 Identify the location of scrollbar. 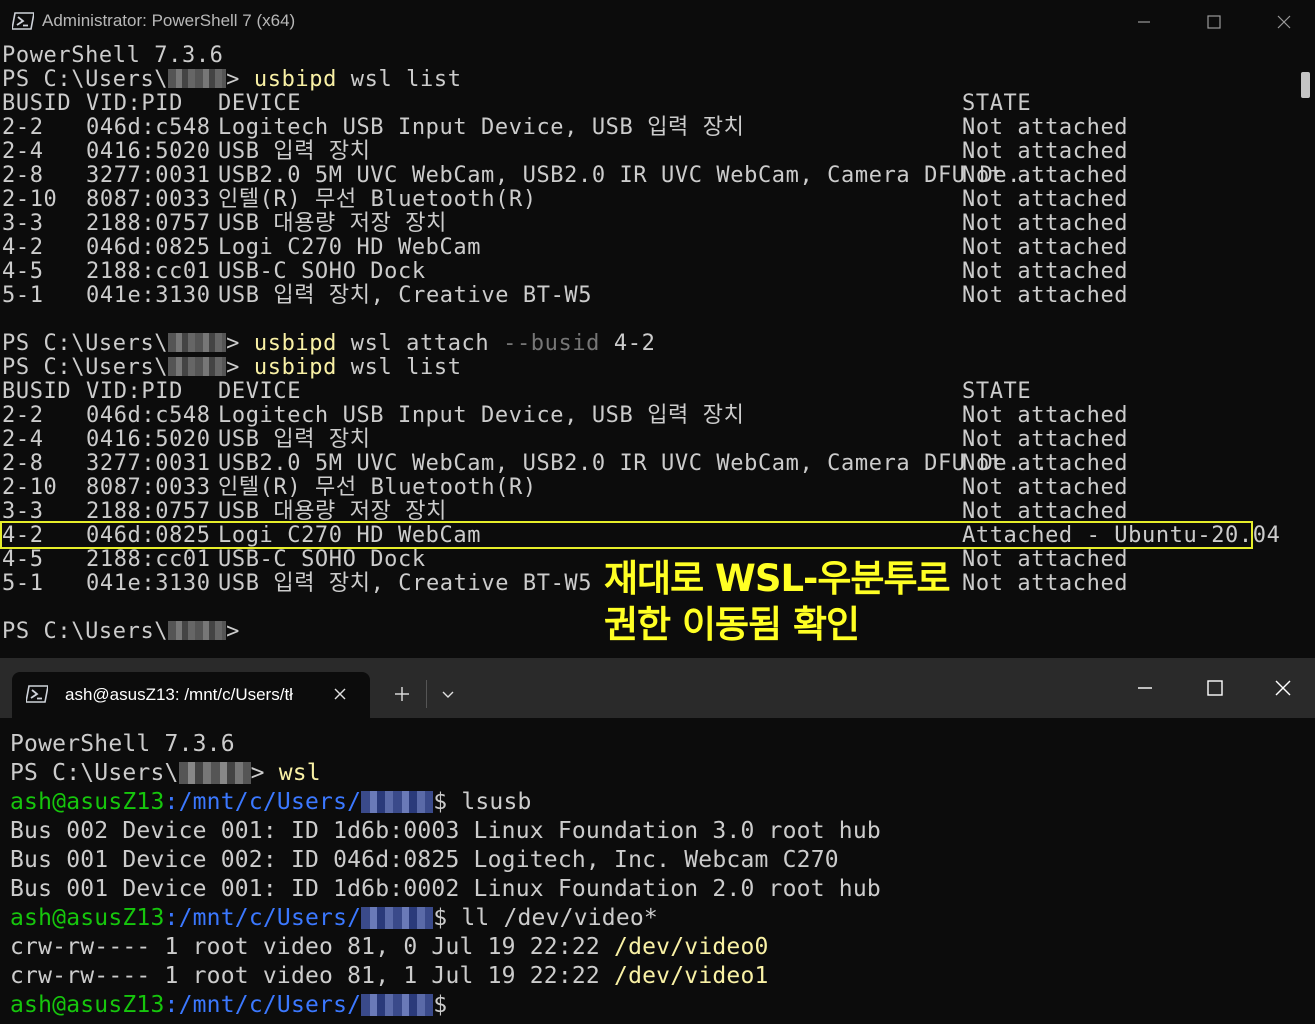
(1305, 351).